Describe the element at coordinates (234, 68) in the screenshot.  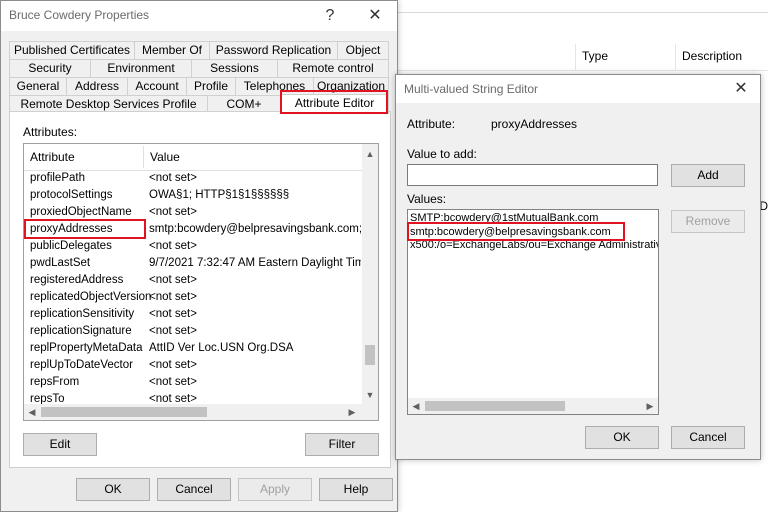
I see `tab-sessions: Sessions` at that location.